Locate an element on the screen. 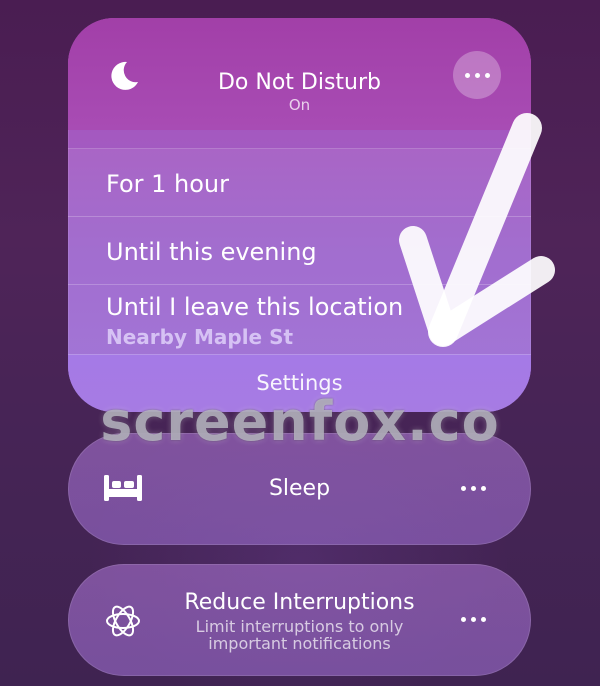 The width and height of the screenshot is (600, 686). ellipsis-icon is located at coordinates (477, 75).